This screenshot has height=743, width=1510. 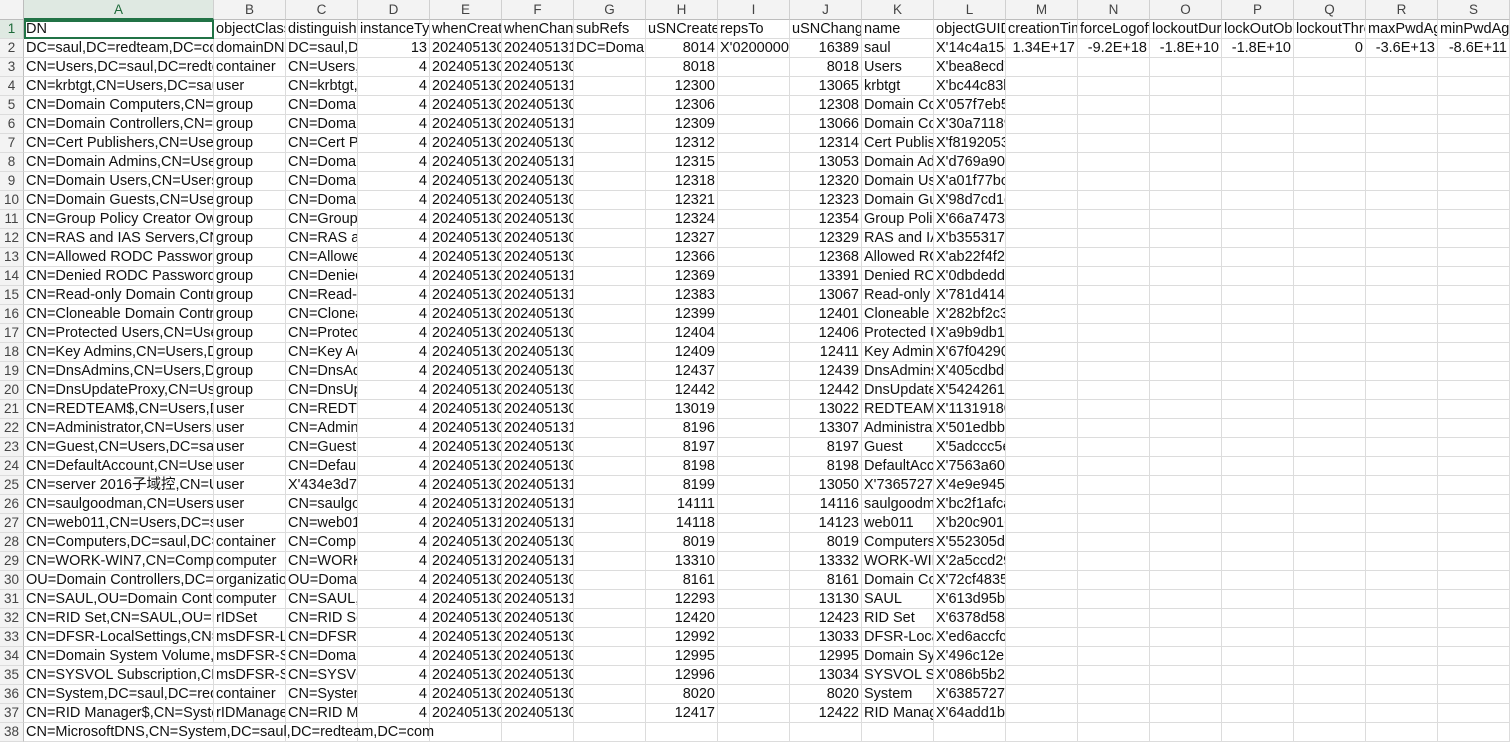 I want to click on cell-m14, so click(x=1042, y=276).